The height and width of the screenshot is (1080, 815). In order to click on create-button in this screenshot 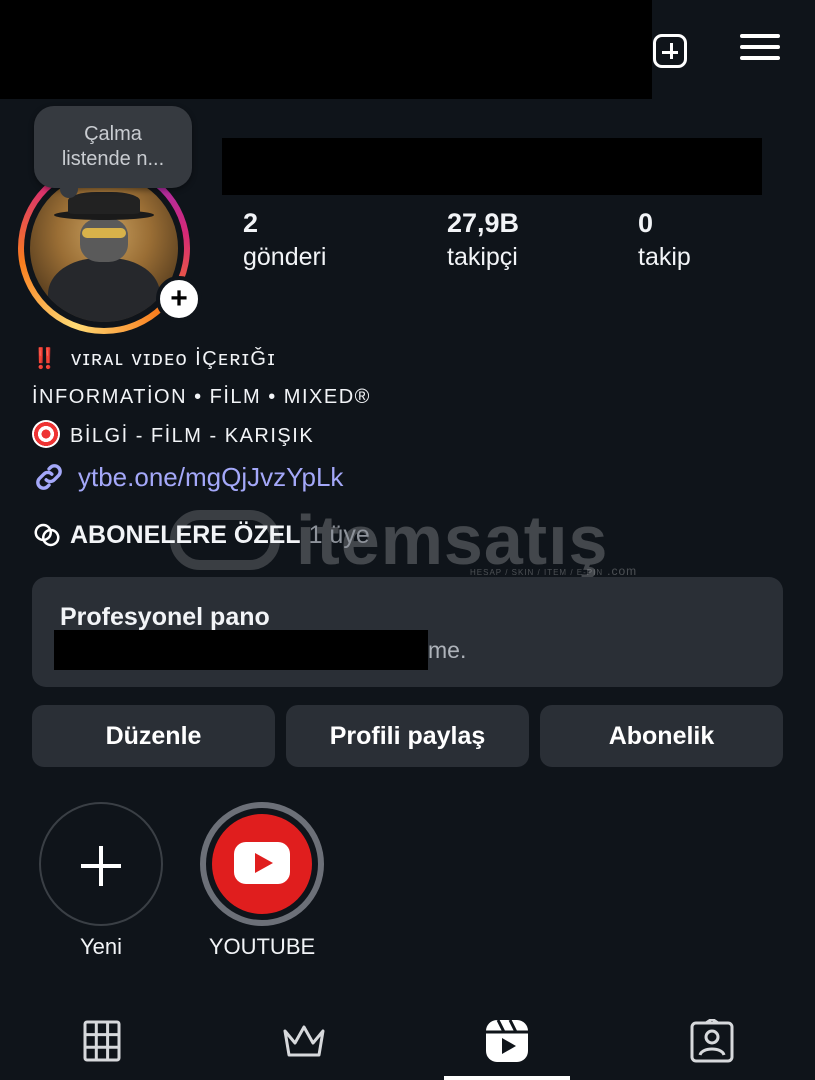, I will do `click(670, 51)`.